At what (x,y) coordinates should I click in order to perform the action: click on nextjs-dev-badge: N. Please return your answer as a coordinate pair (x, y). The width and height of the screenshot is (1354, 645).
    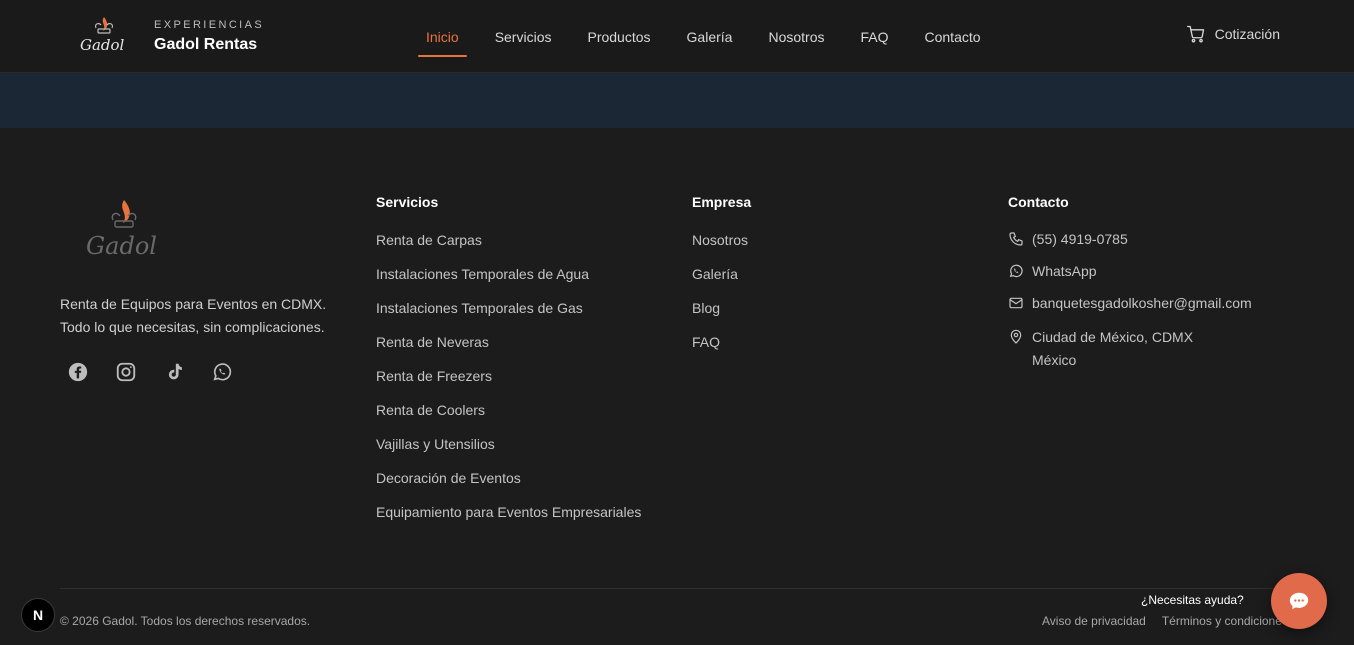
    Looking at the image, I should click on (38, 615).